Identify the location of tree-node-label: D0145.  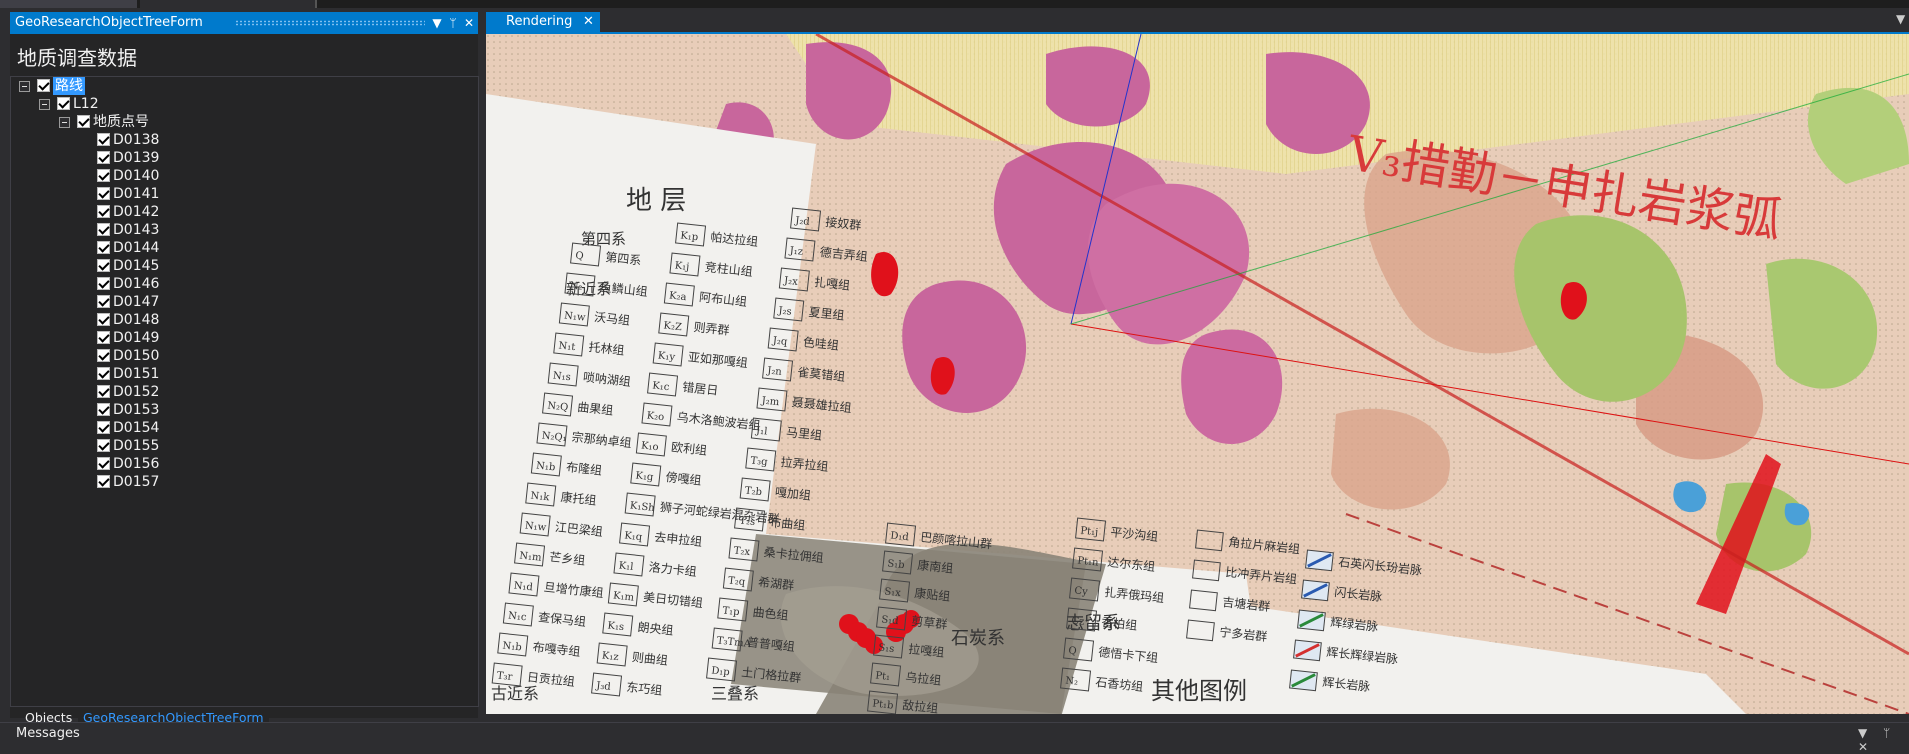
(136, 266).